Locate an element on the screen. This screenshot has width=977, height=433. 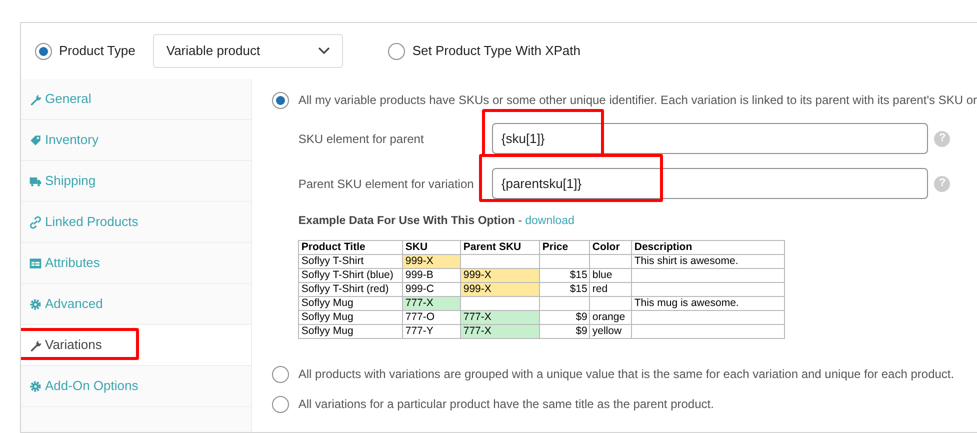
column-header: Price is located at coordinates (565, 247).